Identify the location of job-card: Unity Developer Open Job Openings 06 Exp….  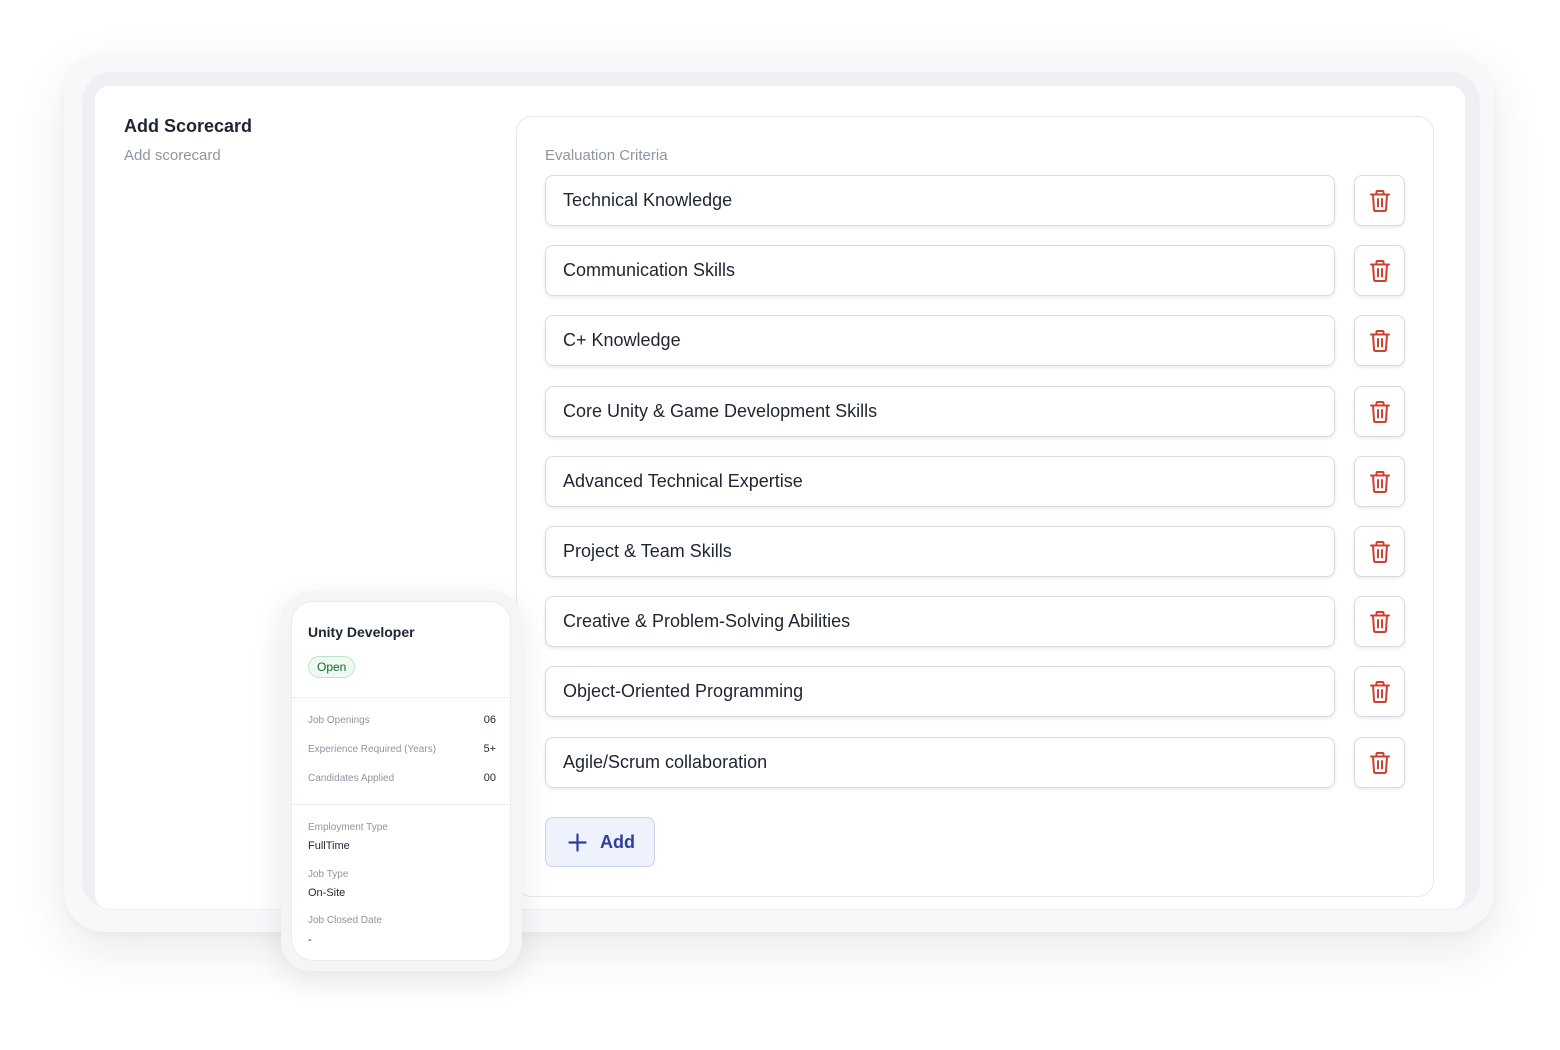
(401, 781).